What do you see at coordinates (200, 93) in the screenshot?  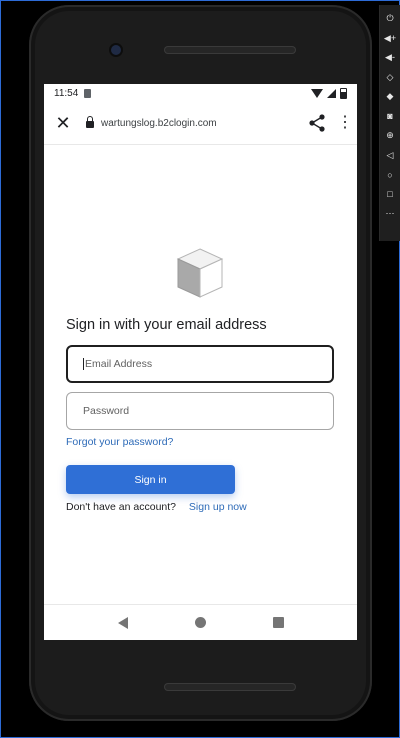 I see `status-bar: 11:54` at bounding box center [200, 93].